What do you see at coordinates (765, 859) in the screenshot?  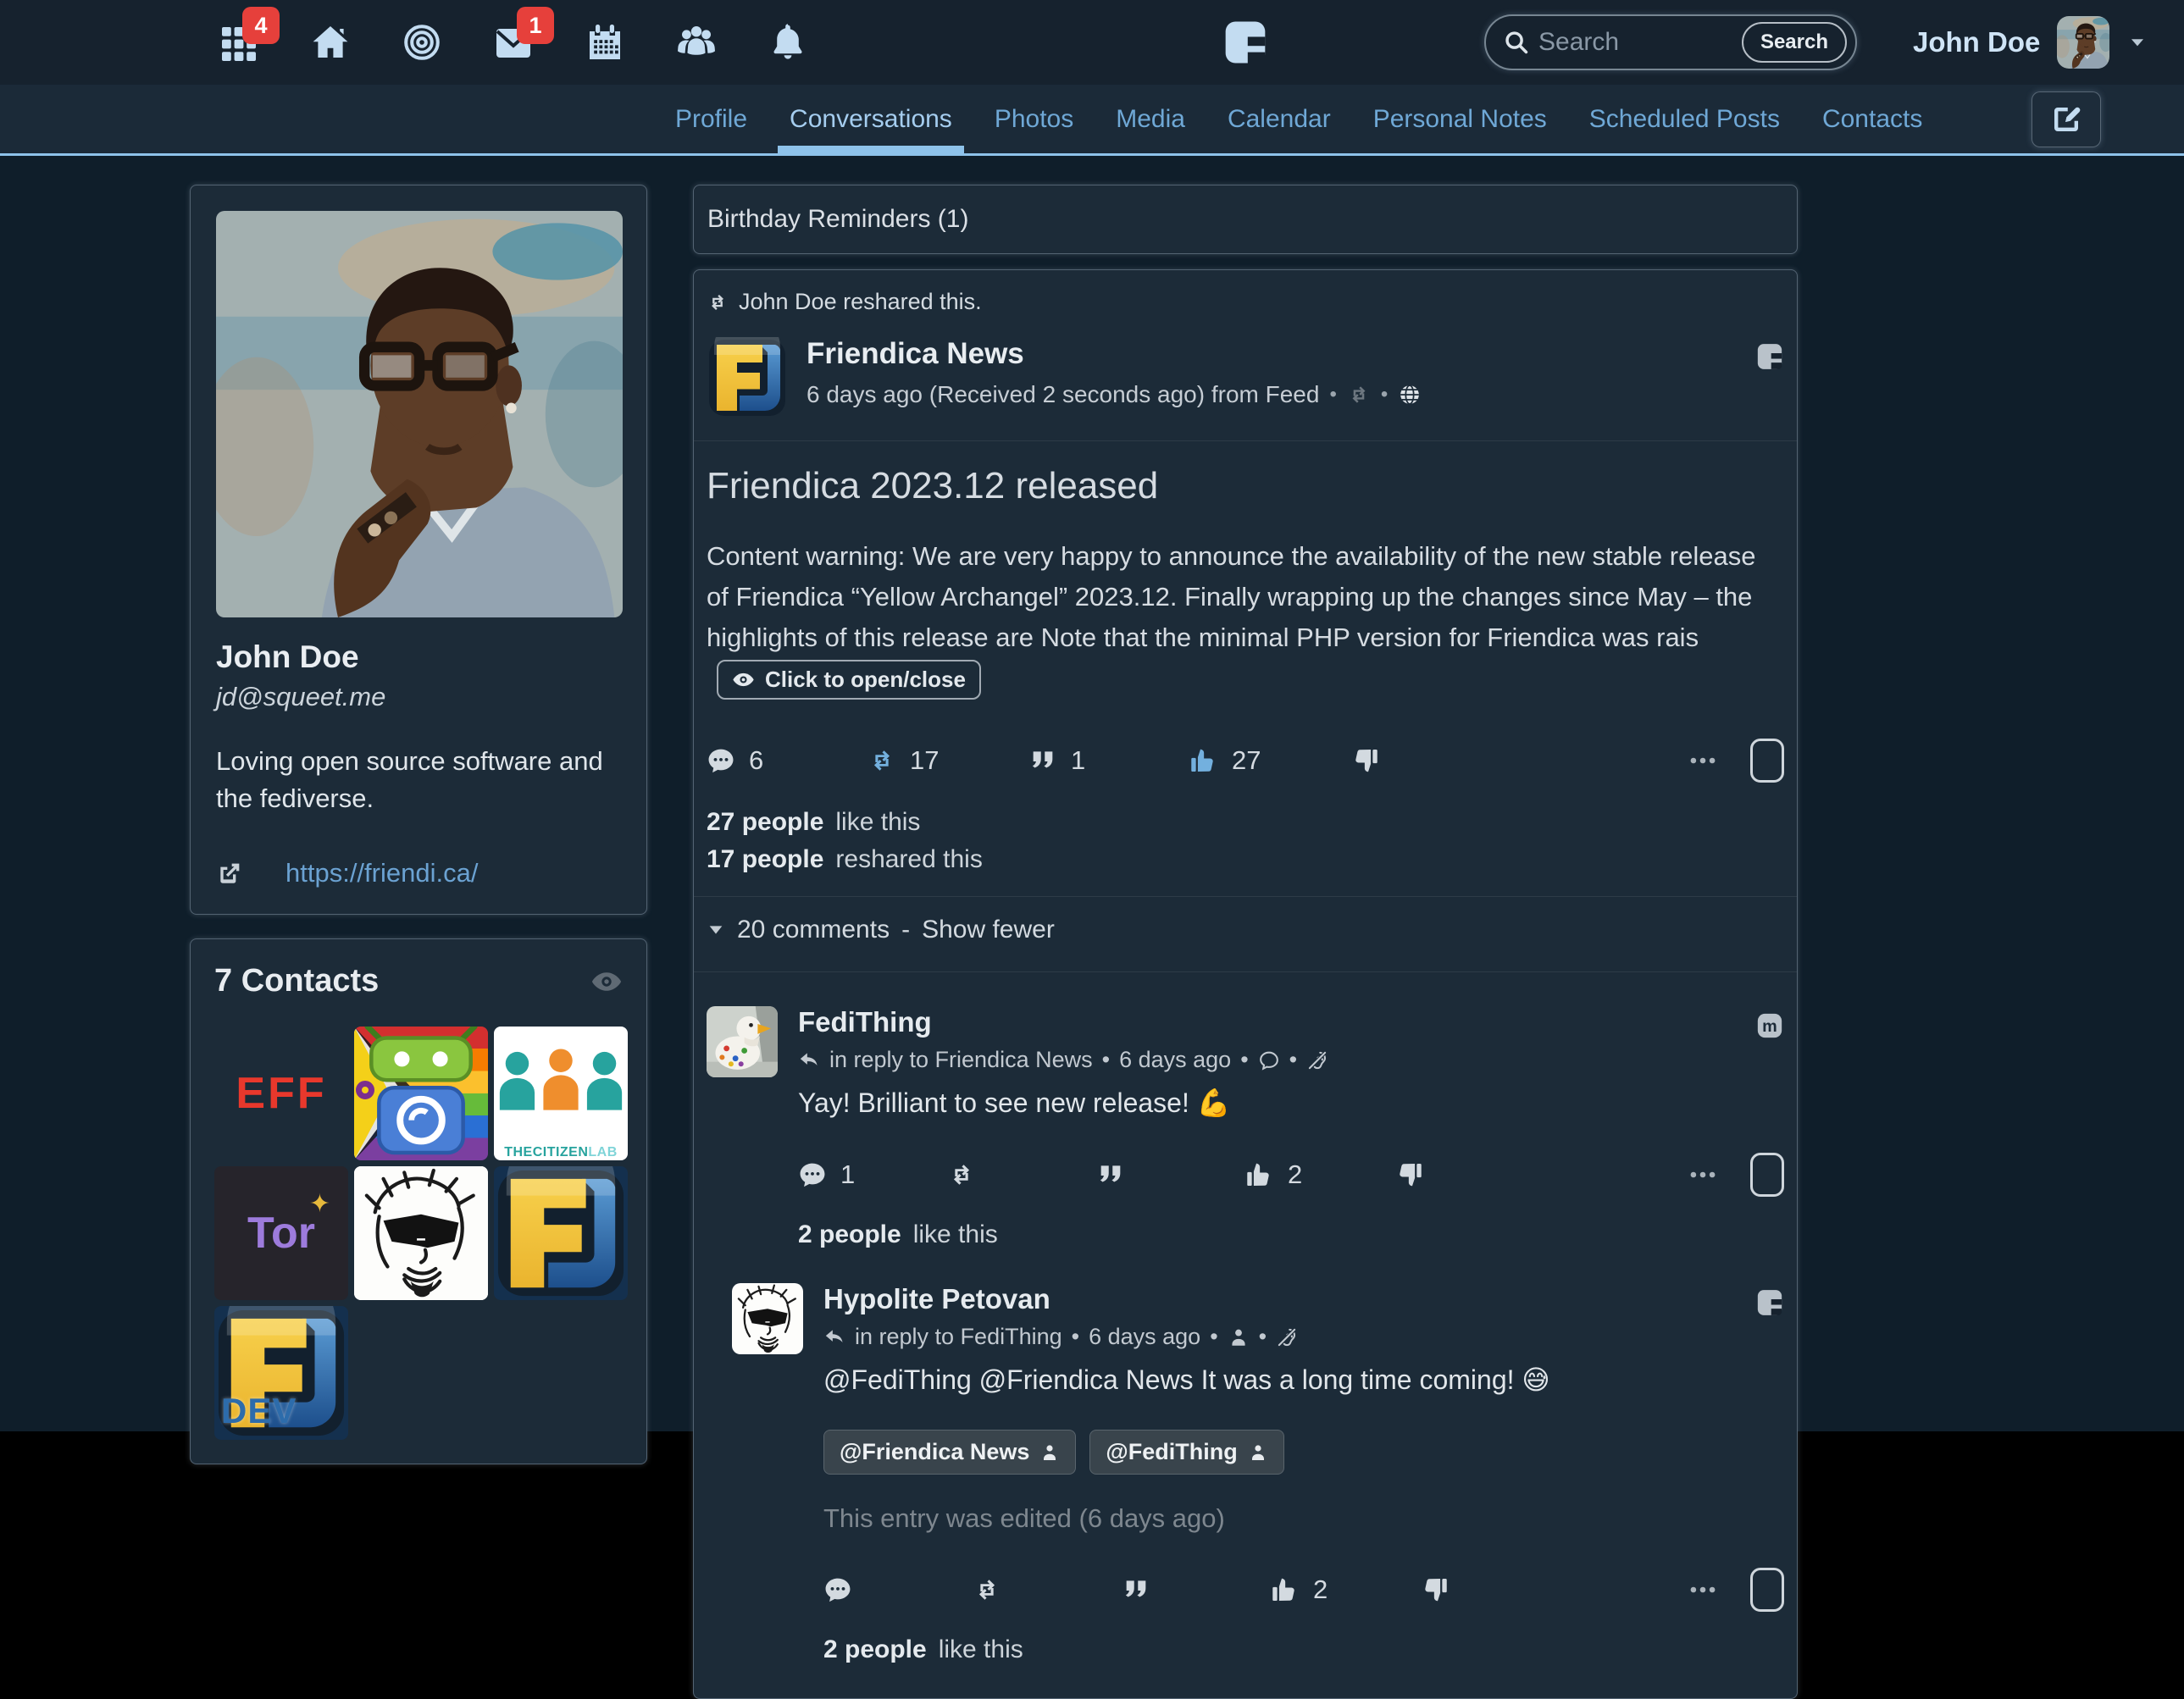 I see `reshares-people-link: 17 people` at bounding box center [765, 859].